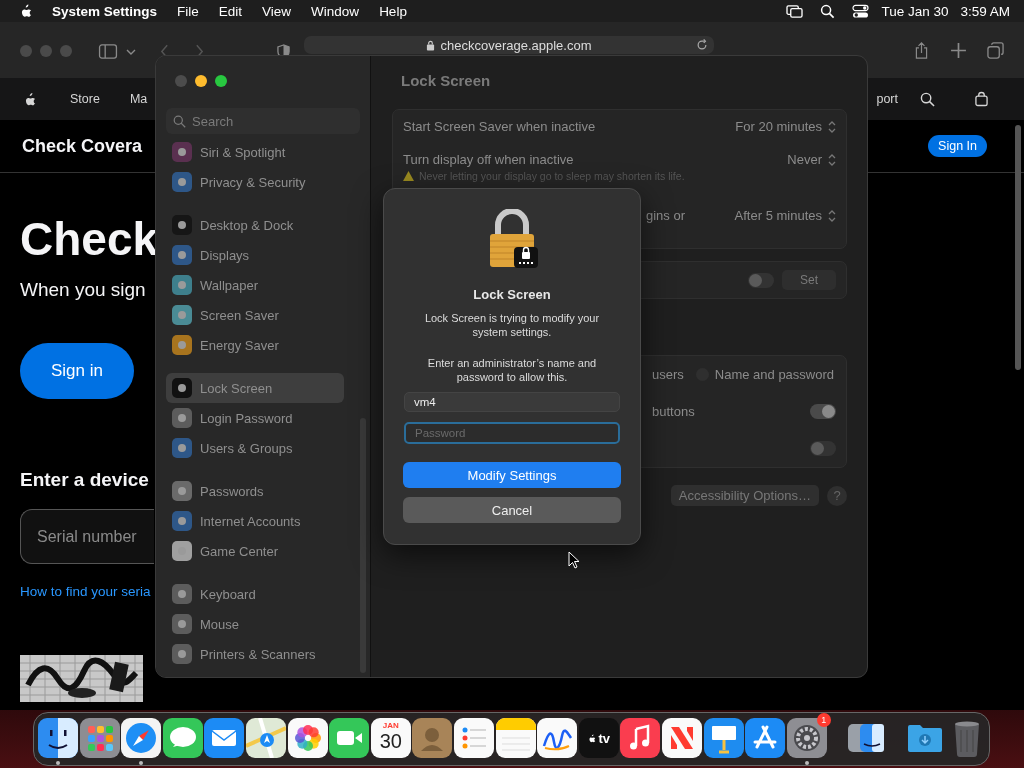 Image resolution: width=1024 pixels, height=768 pixels. Describe the element at coordinates (823, 720) in the screenshot. I see `notification-badge: 1` at that location.